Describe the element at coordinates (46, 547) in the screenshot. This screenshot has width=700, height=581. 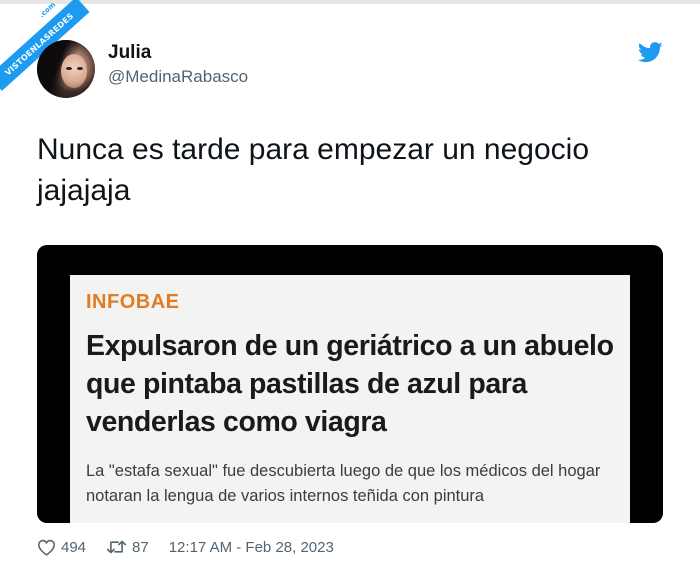
I see `heart-icon` at that location.